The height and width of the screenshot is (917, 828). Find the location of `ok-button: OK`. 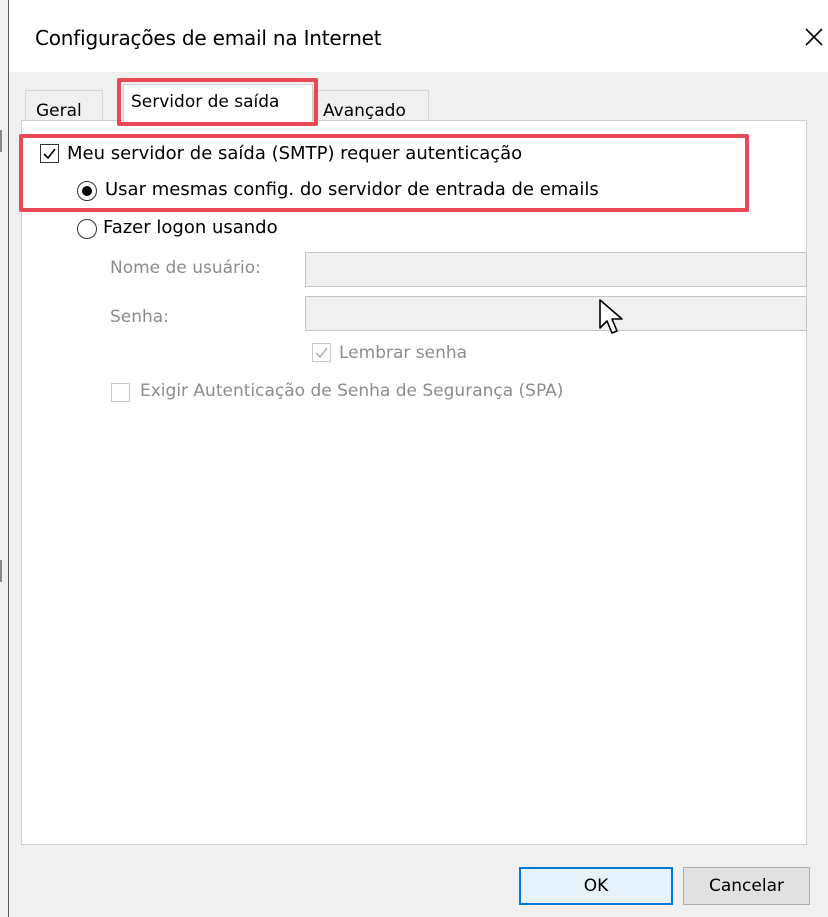

ok-button: OK is located at coordinates (596, 886).